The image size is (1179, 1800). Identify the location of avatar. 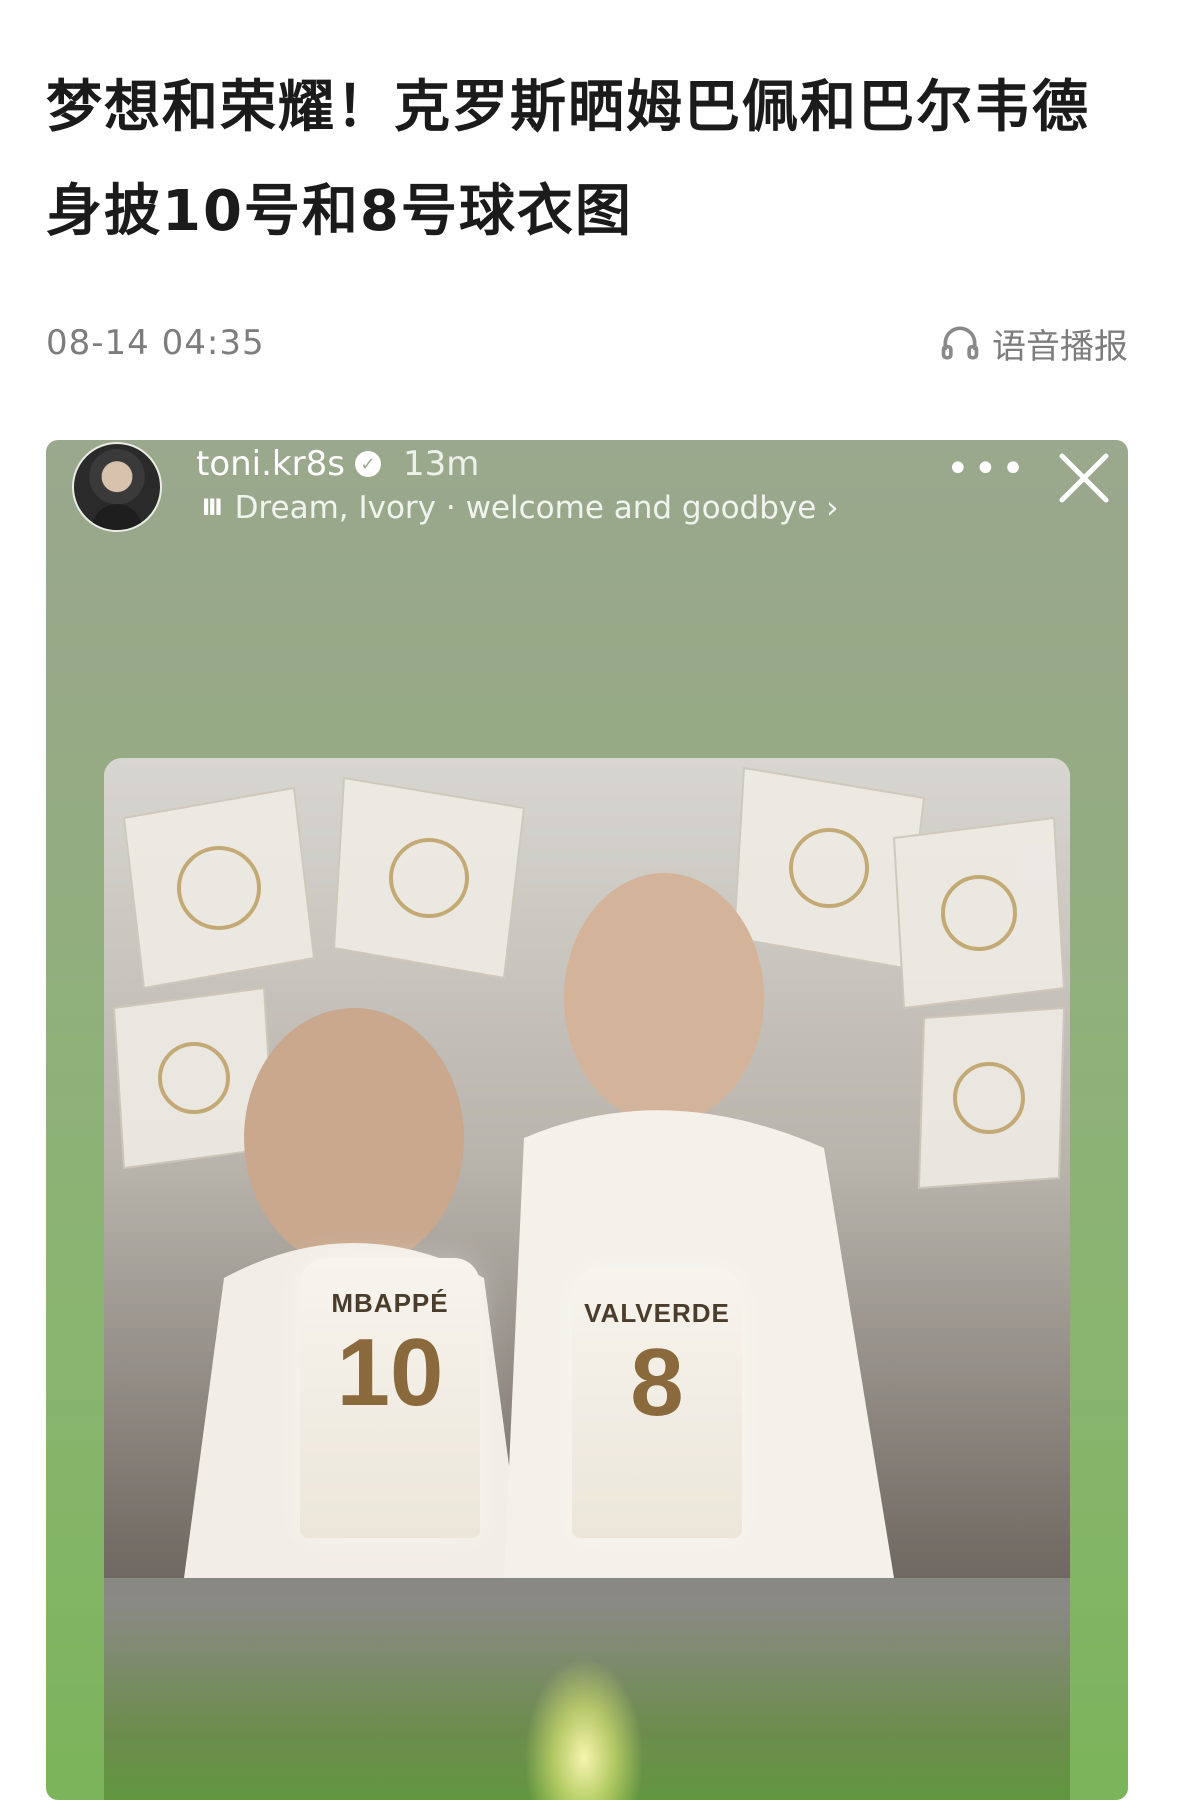
(117, 487).